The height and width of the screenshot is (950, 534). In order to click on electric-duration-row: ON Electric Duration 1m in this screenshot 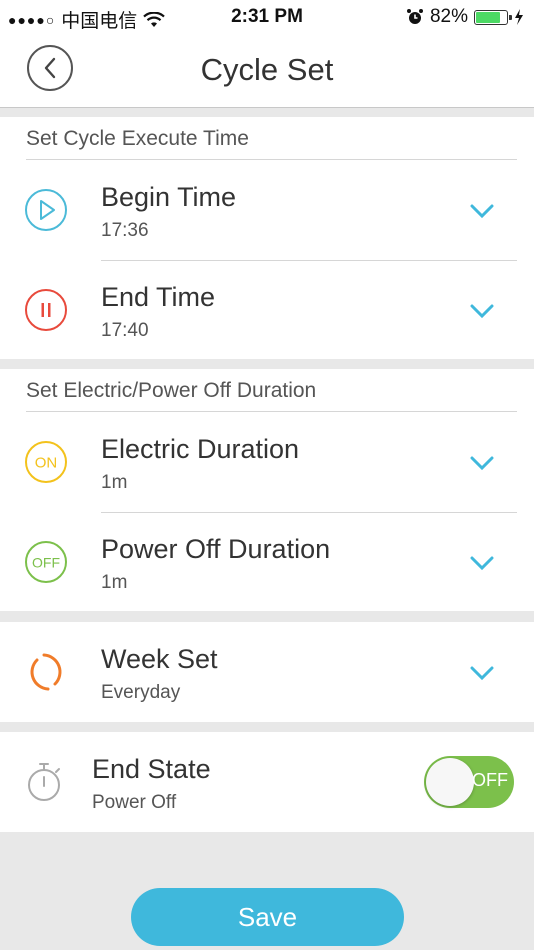, I will do `click(267, 462)`.